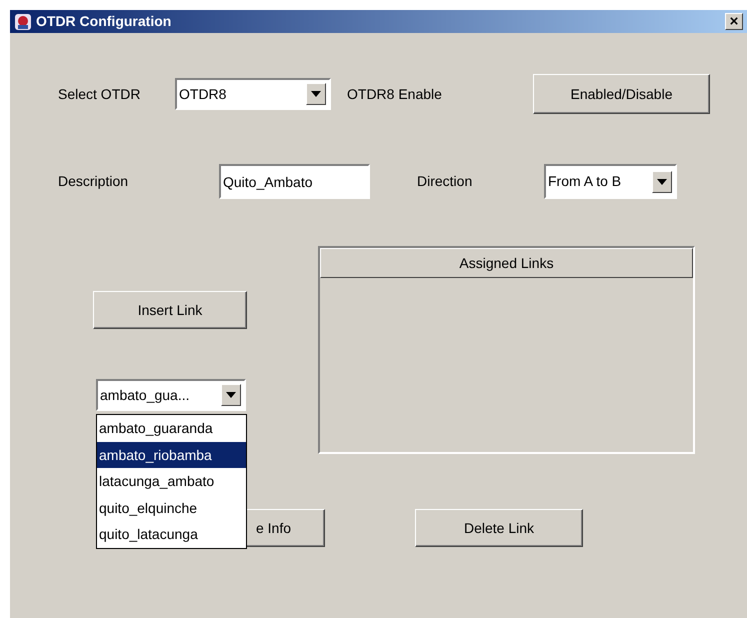 This screenshot has width=747, height=618. Describe the element at coordinates (100, 94) in the screenshot. I see `select-otdr-label: Select OTDR` at that location.